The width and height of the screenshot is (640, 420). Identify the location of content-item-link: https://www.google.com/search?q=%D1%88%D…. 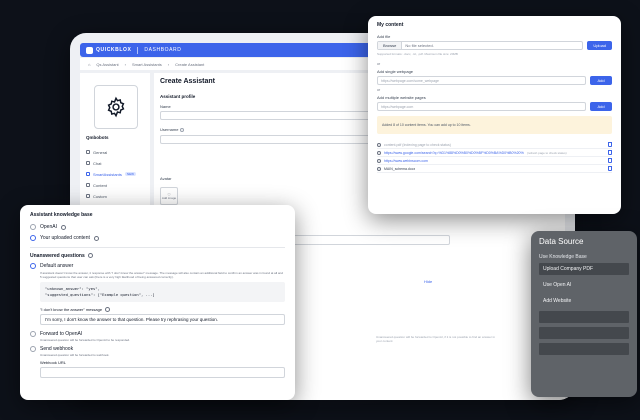
(454, 153).